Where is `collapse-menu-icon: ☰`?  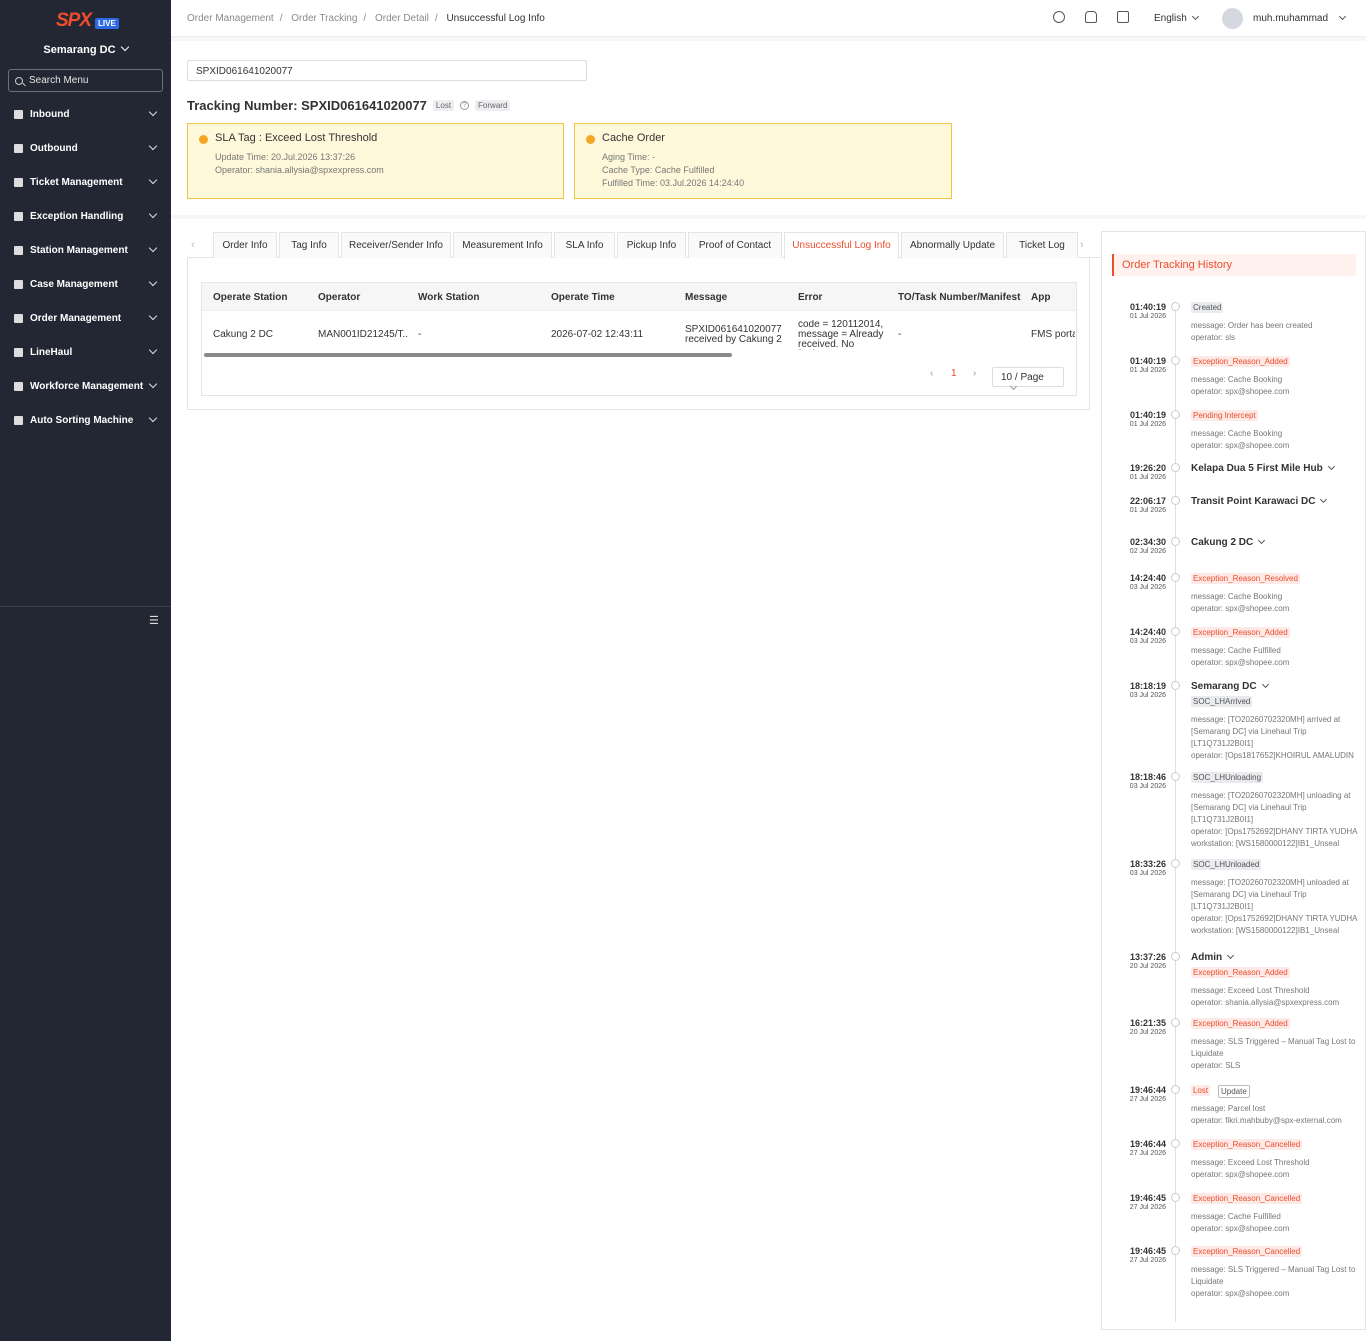
collapse-menu-icon: ☰ is located at coordinates (154, 620).